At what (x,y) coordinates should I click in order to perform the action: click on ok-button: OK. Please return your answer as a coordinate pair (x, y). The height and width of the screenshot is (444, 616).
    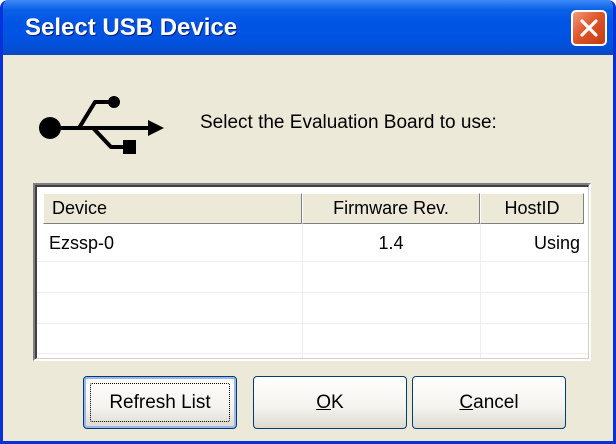
    Looking at the image, I should click on (330, 402).